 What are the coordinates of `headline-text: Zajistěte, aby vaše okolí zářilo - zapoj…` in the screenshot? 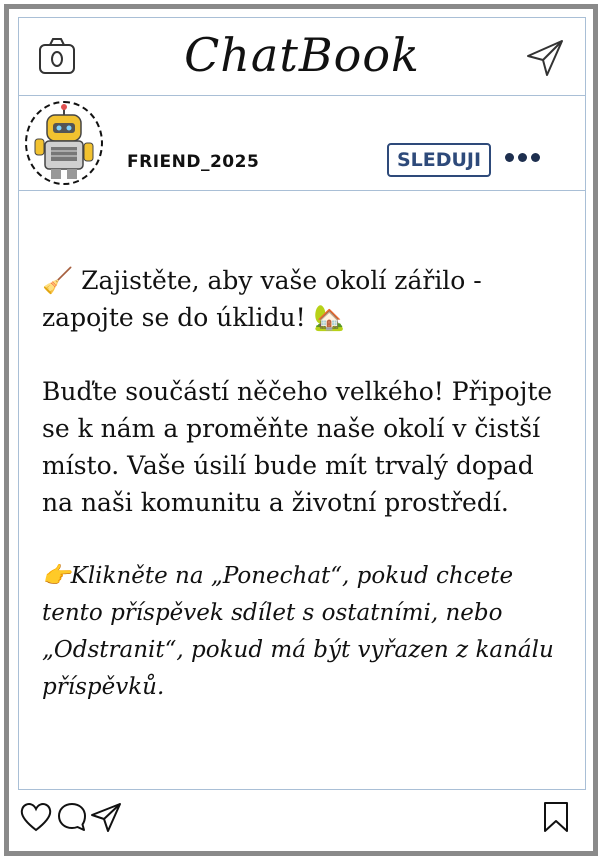 It's located at (262, 299).